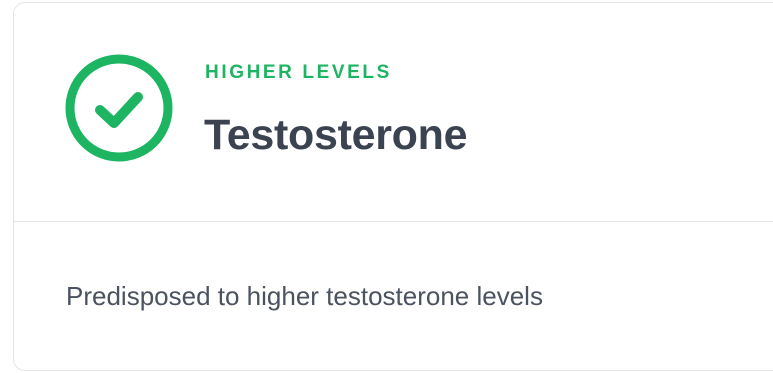 The height and width of the screenshot is (373, 773). What do you see at coordinates (298, 72) in the screenshot?
I see `status-label: HIGHER LEVELS` at bounding box center [298, 72].